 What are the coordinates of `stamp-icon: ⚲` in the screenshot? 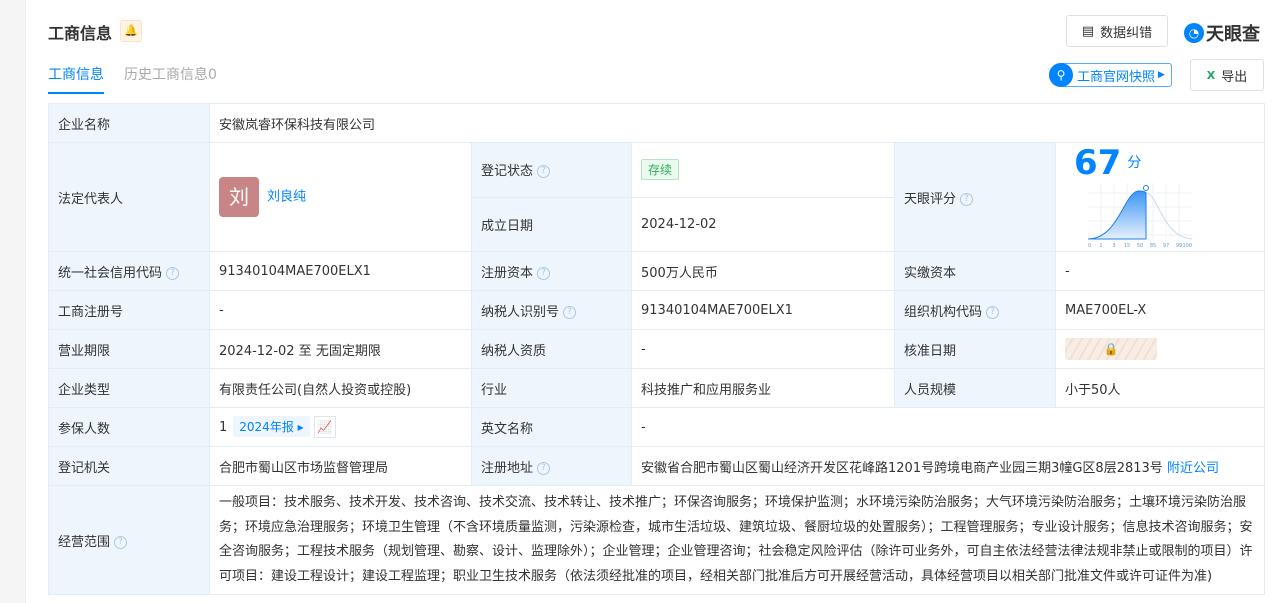 It's located at (1061, 74).